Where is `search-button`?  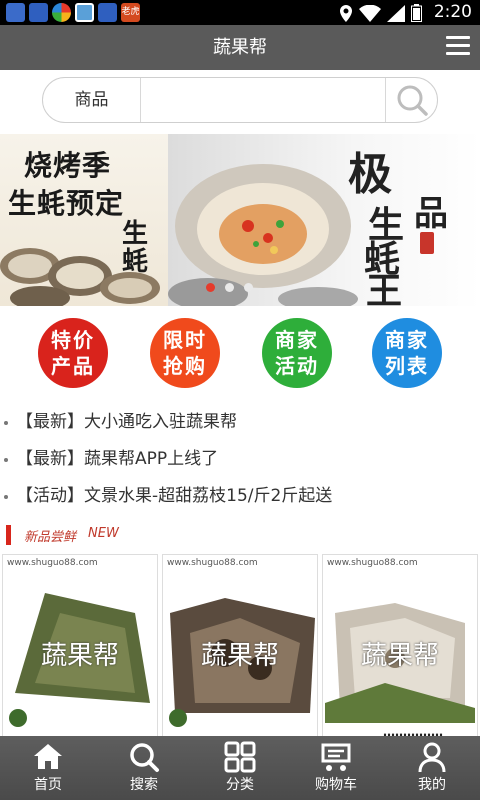 search-button is located at coordinates (411, 100).